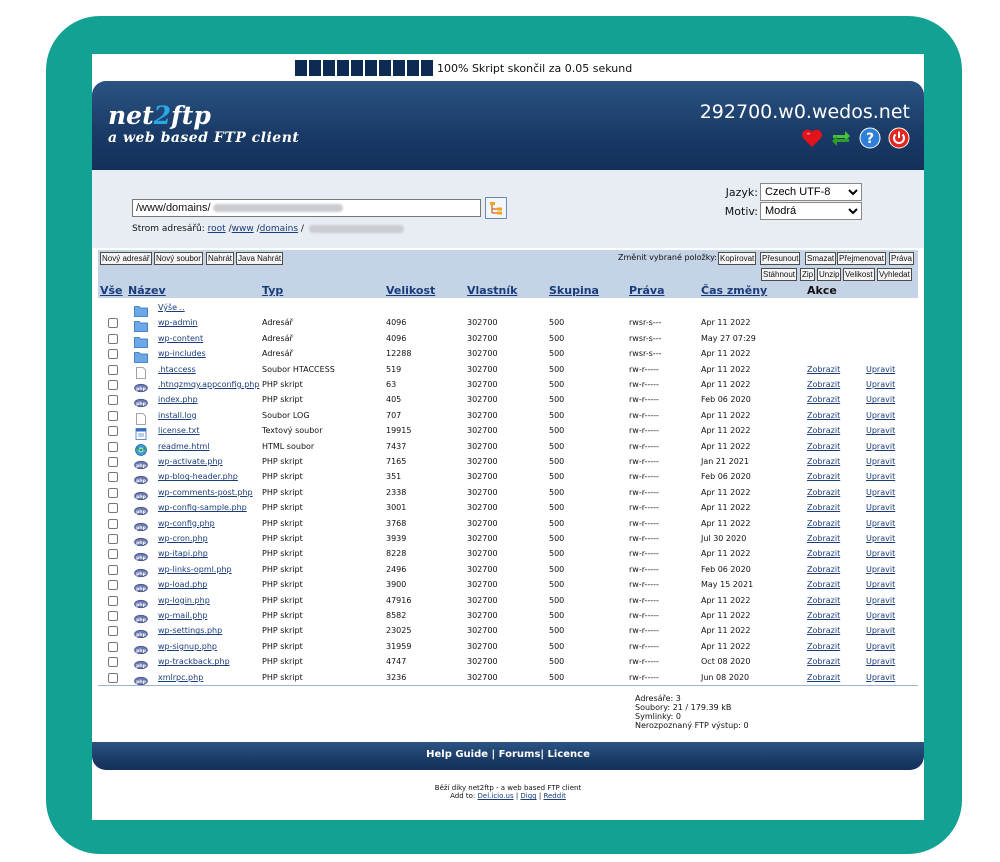 This screenshot has width=1000, height=862. What do you see at coordinates (457, 754) in the screenshot?
I see `help-guide-link: Help Guide` at bounding box center [457, 754].